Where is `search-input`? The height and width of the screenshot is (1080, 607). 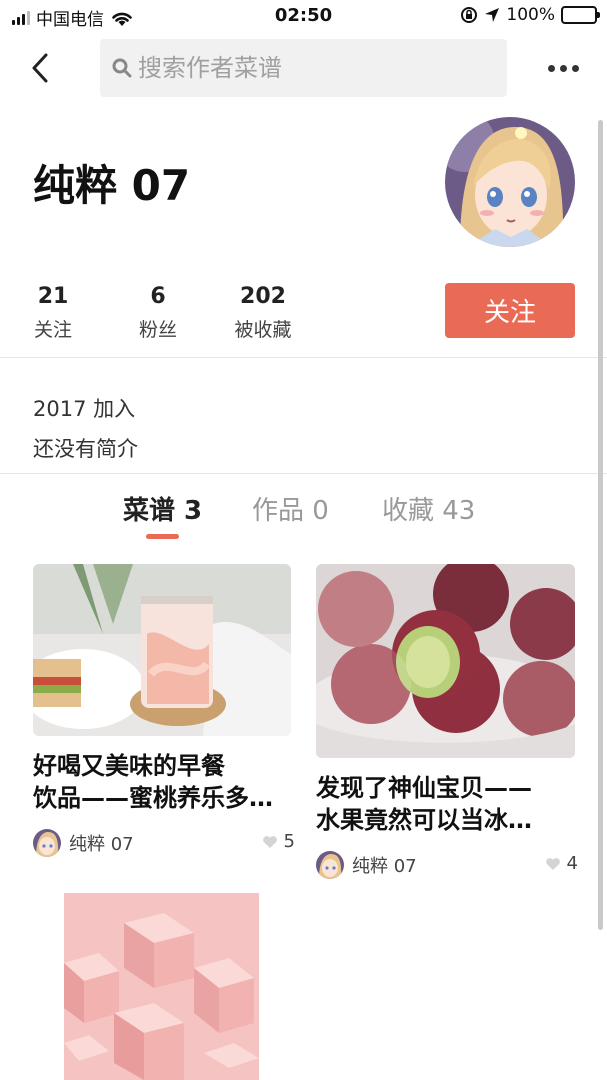 search-input is located at coordinates (308, 68).